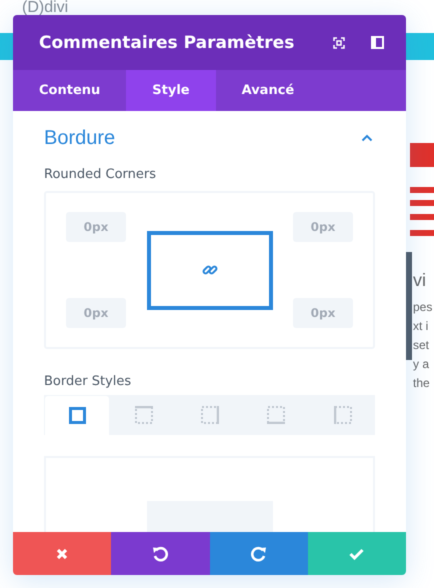  Describe the element at coordinates (422, 383) in the screenshot. I see `page-text: the` at that location.